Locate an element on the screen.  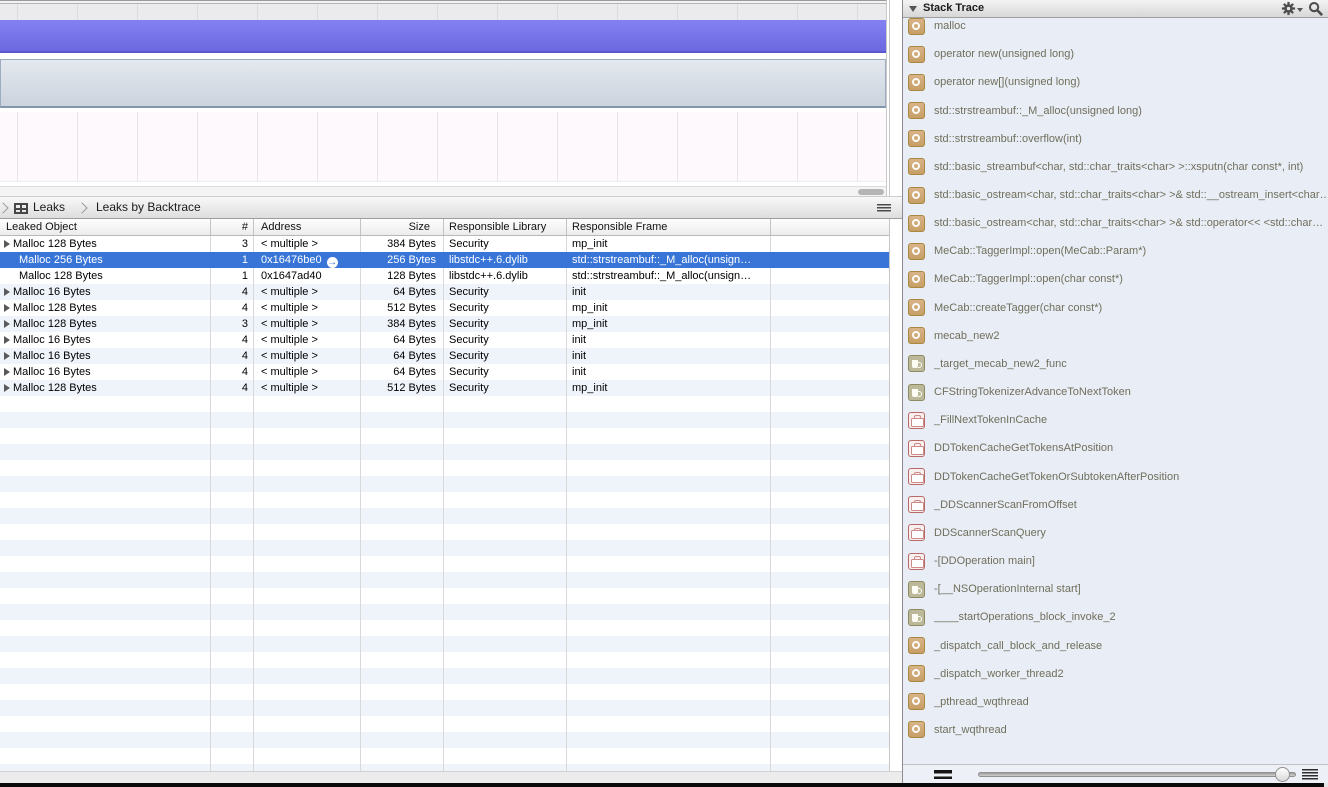
instrument-track is located at coordinates (443, 83).